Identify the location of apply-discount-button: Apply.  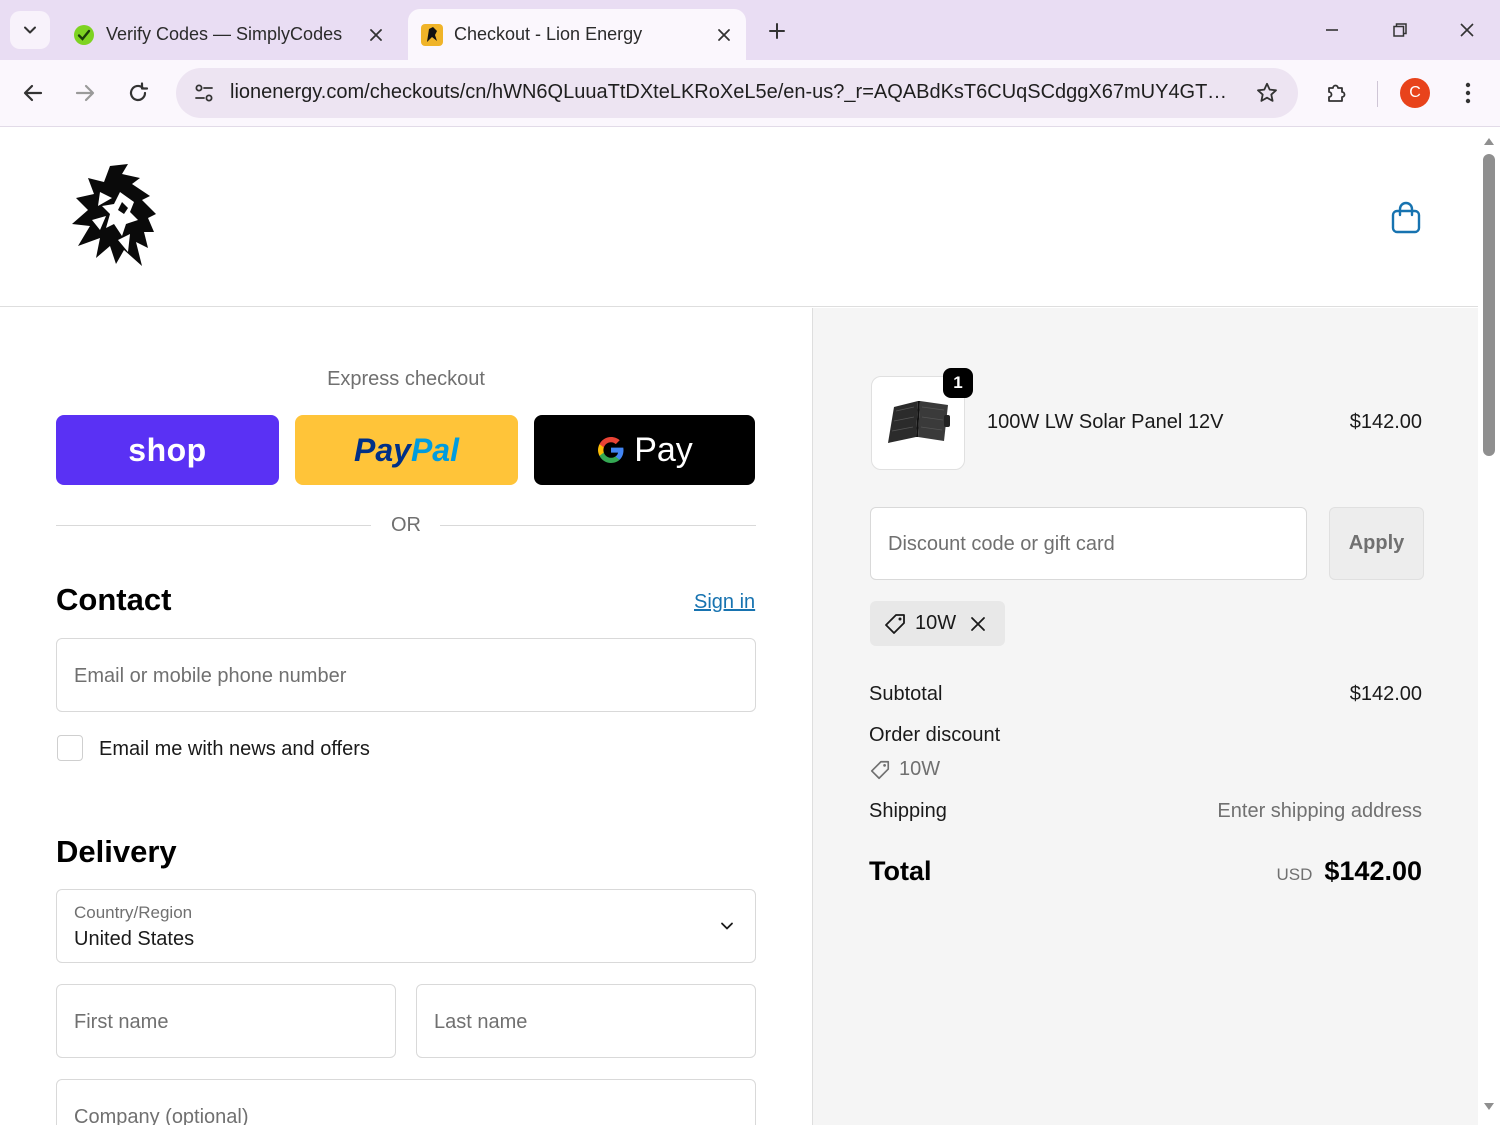
(1376, 543).